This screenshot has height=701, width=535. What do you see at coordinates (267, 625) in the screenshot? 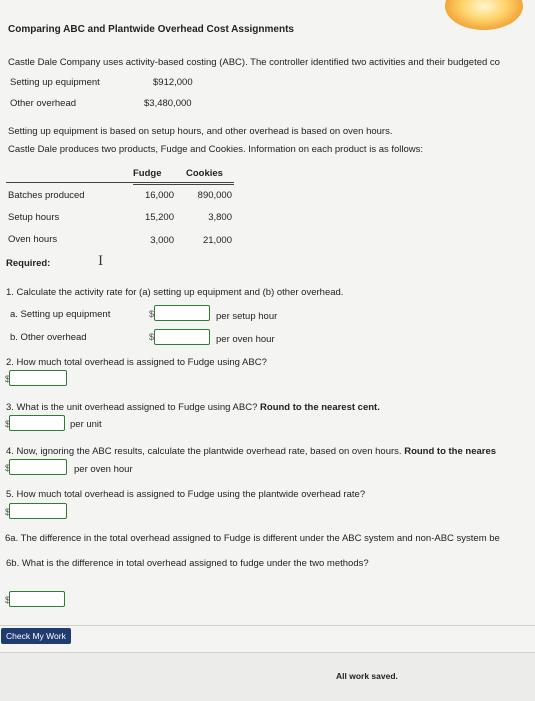
I see `section-divider` at bounding box center [267, 625].